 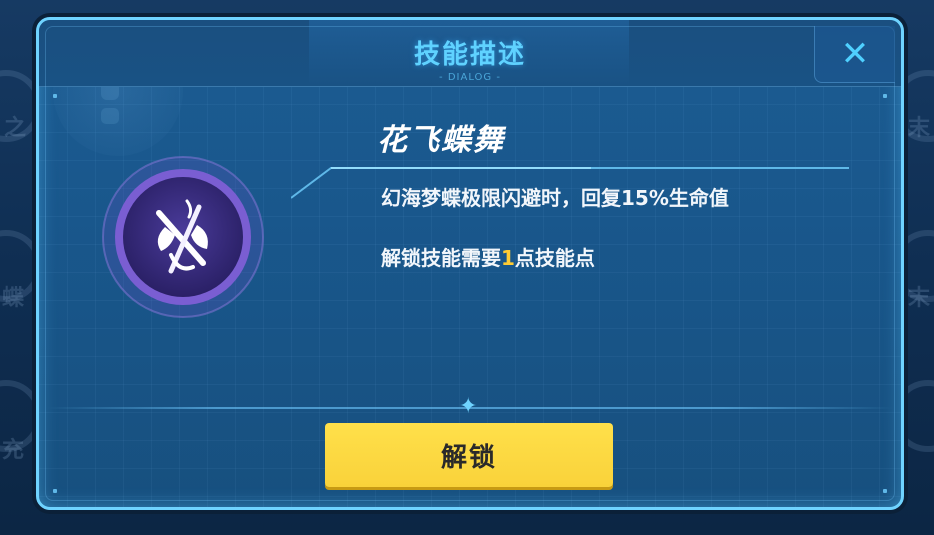 I want to click on dialog-subtitle: - DIALOG -, so click(x=470, y=77).